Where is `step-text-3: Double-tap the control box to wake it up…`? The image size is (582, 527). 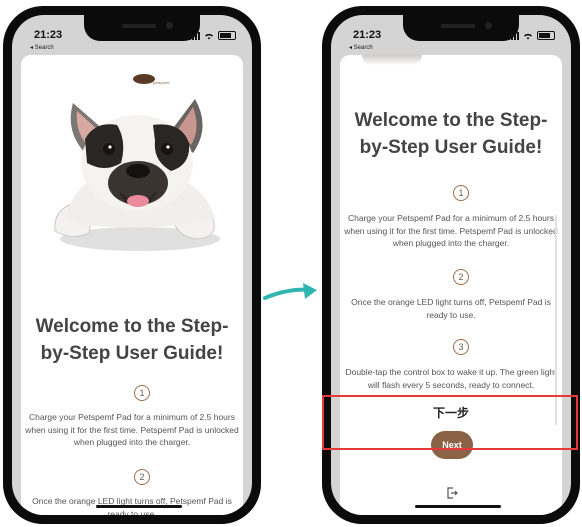
step-text-3: Double-tap the control box to wake it up… is located at coordinates (451, 378).